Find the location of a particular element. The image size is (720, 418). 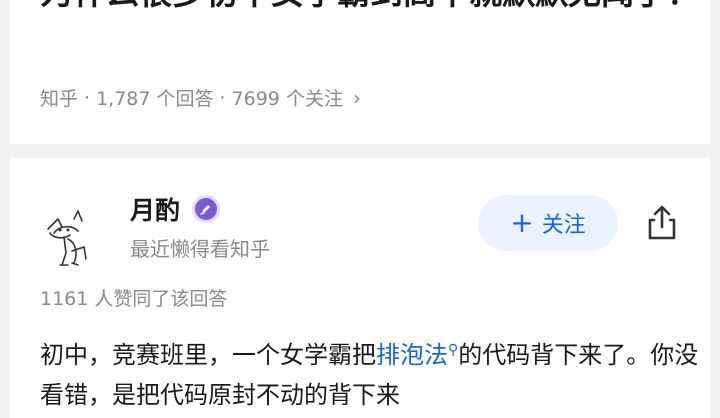

chevron-right-icon: › is located at coordinates (357, 98).